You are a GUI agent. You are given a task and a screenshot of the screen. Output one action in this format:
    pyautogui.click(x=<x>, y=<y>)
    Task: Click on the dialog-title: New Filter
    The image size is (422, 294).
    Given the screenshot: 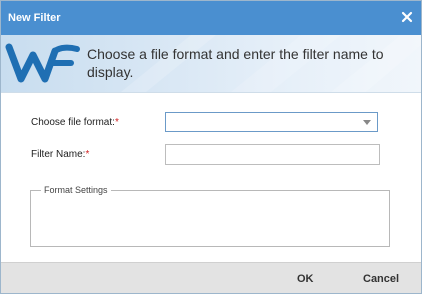 What is the action you would take?
    pyautogui.click(x=34, y=18)
    